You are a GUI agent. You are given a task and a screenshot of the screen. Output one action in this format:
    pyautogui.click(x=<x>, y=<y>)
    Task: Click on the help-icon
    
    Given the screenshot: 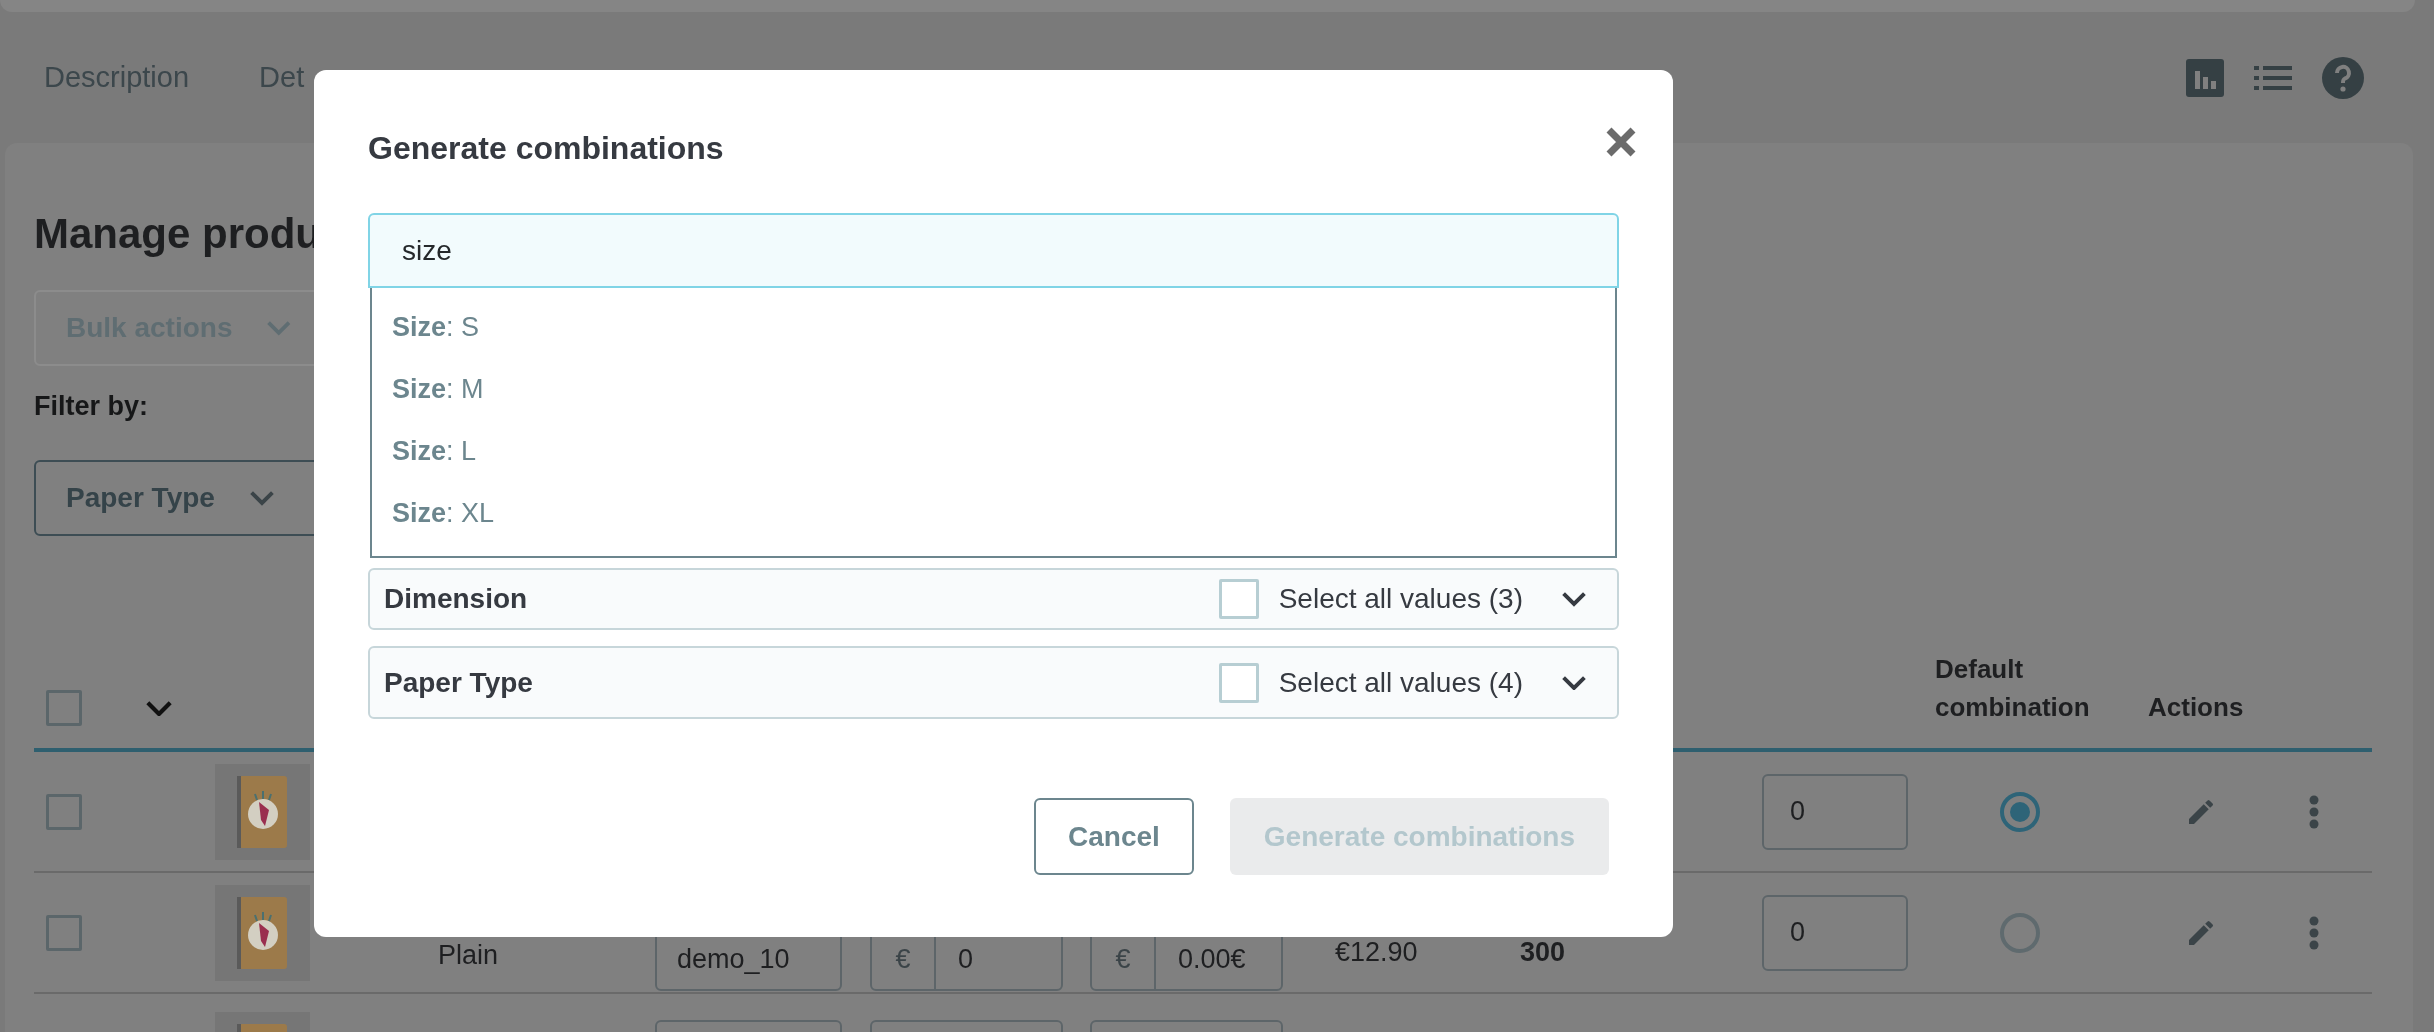 What is the action you would take?
    pyautogui.click(x=2343, y=77)
    